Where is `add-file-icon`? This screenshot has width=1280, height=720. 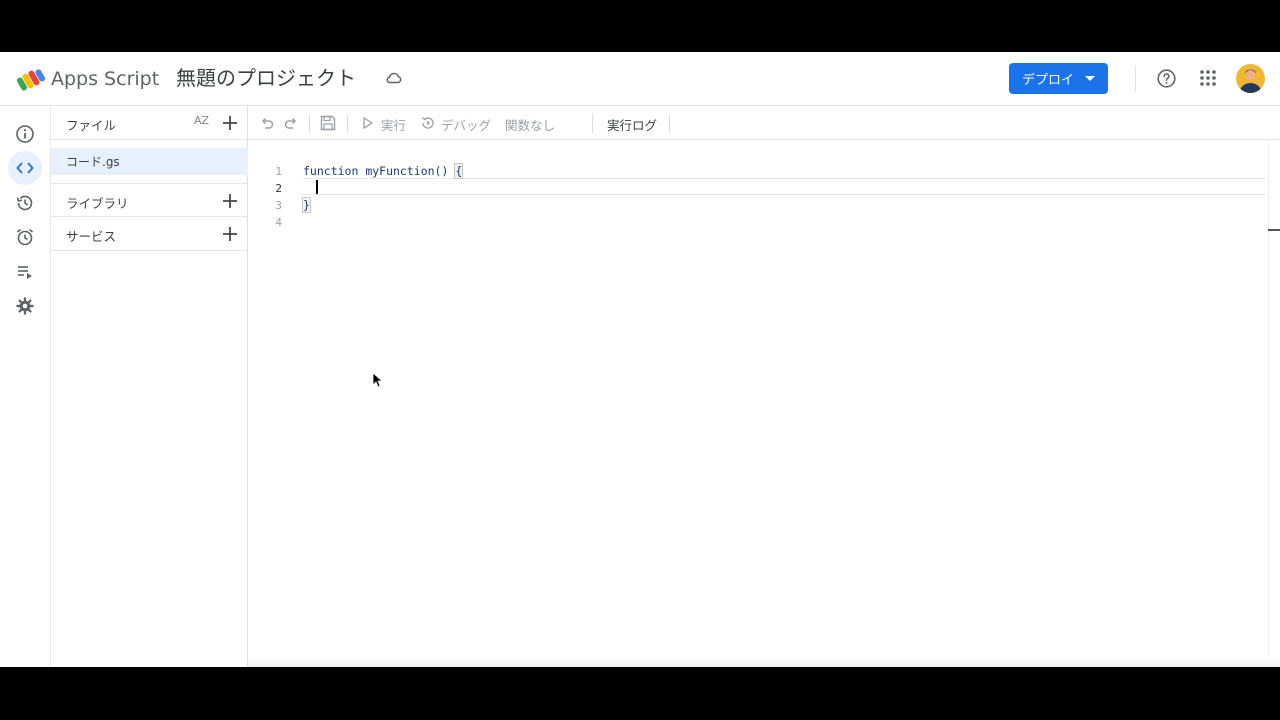 add-file-icon is located at coordinates (230, 123).